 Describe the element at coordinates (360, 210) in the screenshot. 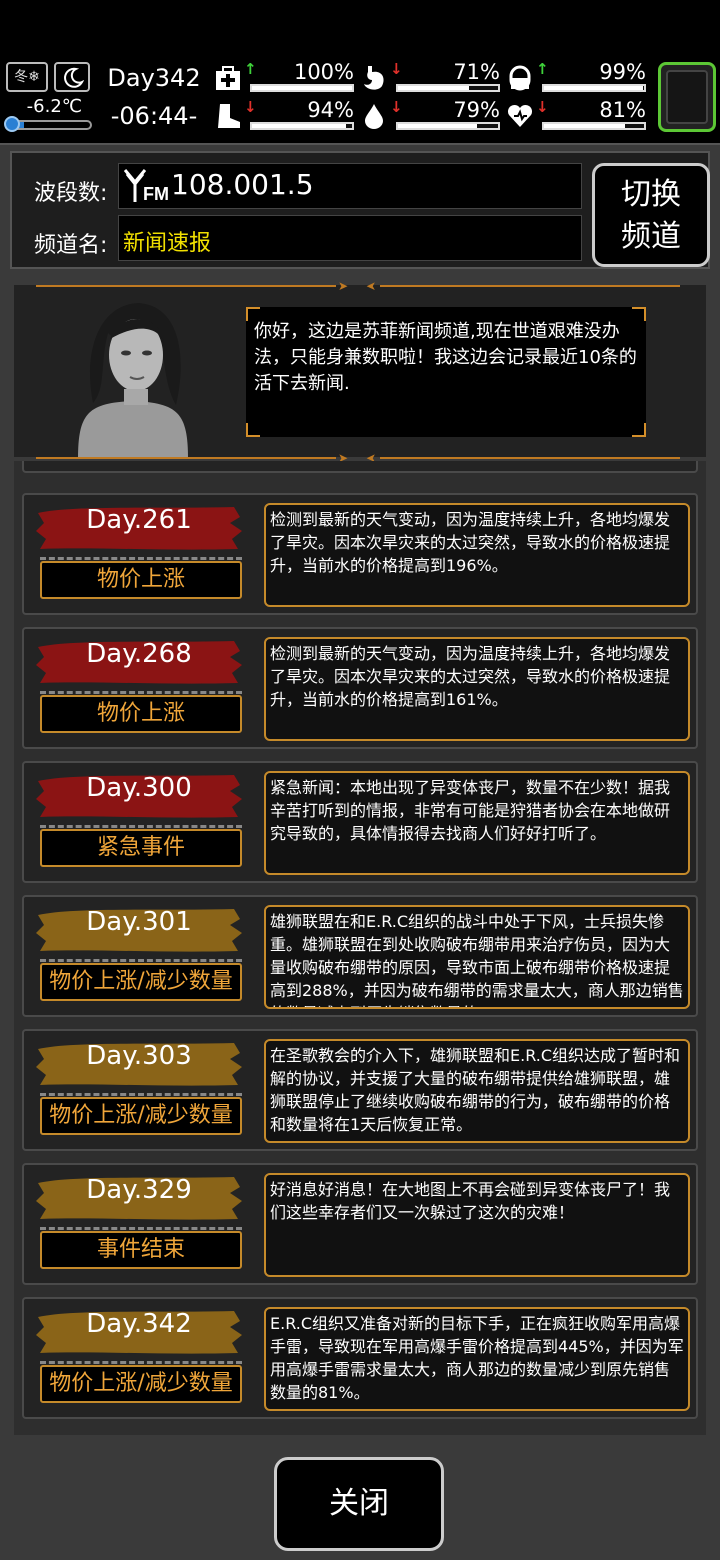

I see `radio-header: 波段数: FM 108.001.5 频道名: 新闻速报 切换 频道` at that location.